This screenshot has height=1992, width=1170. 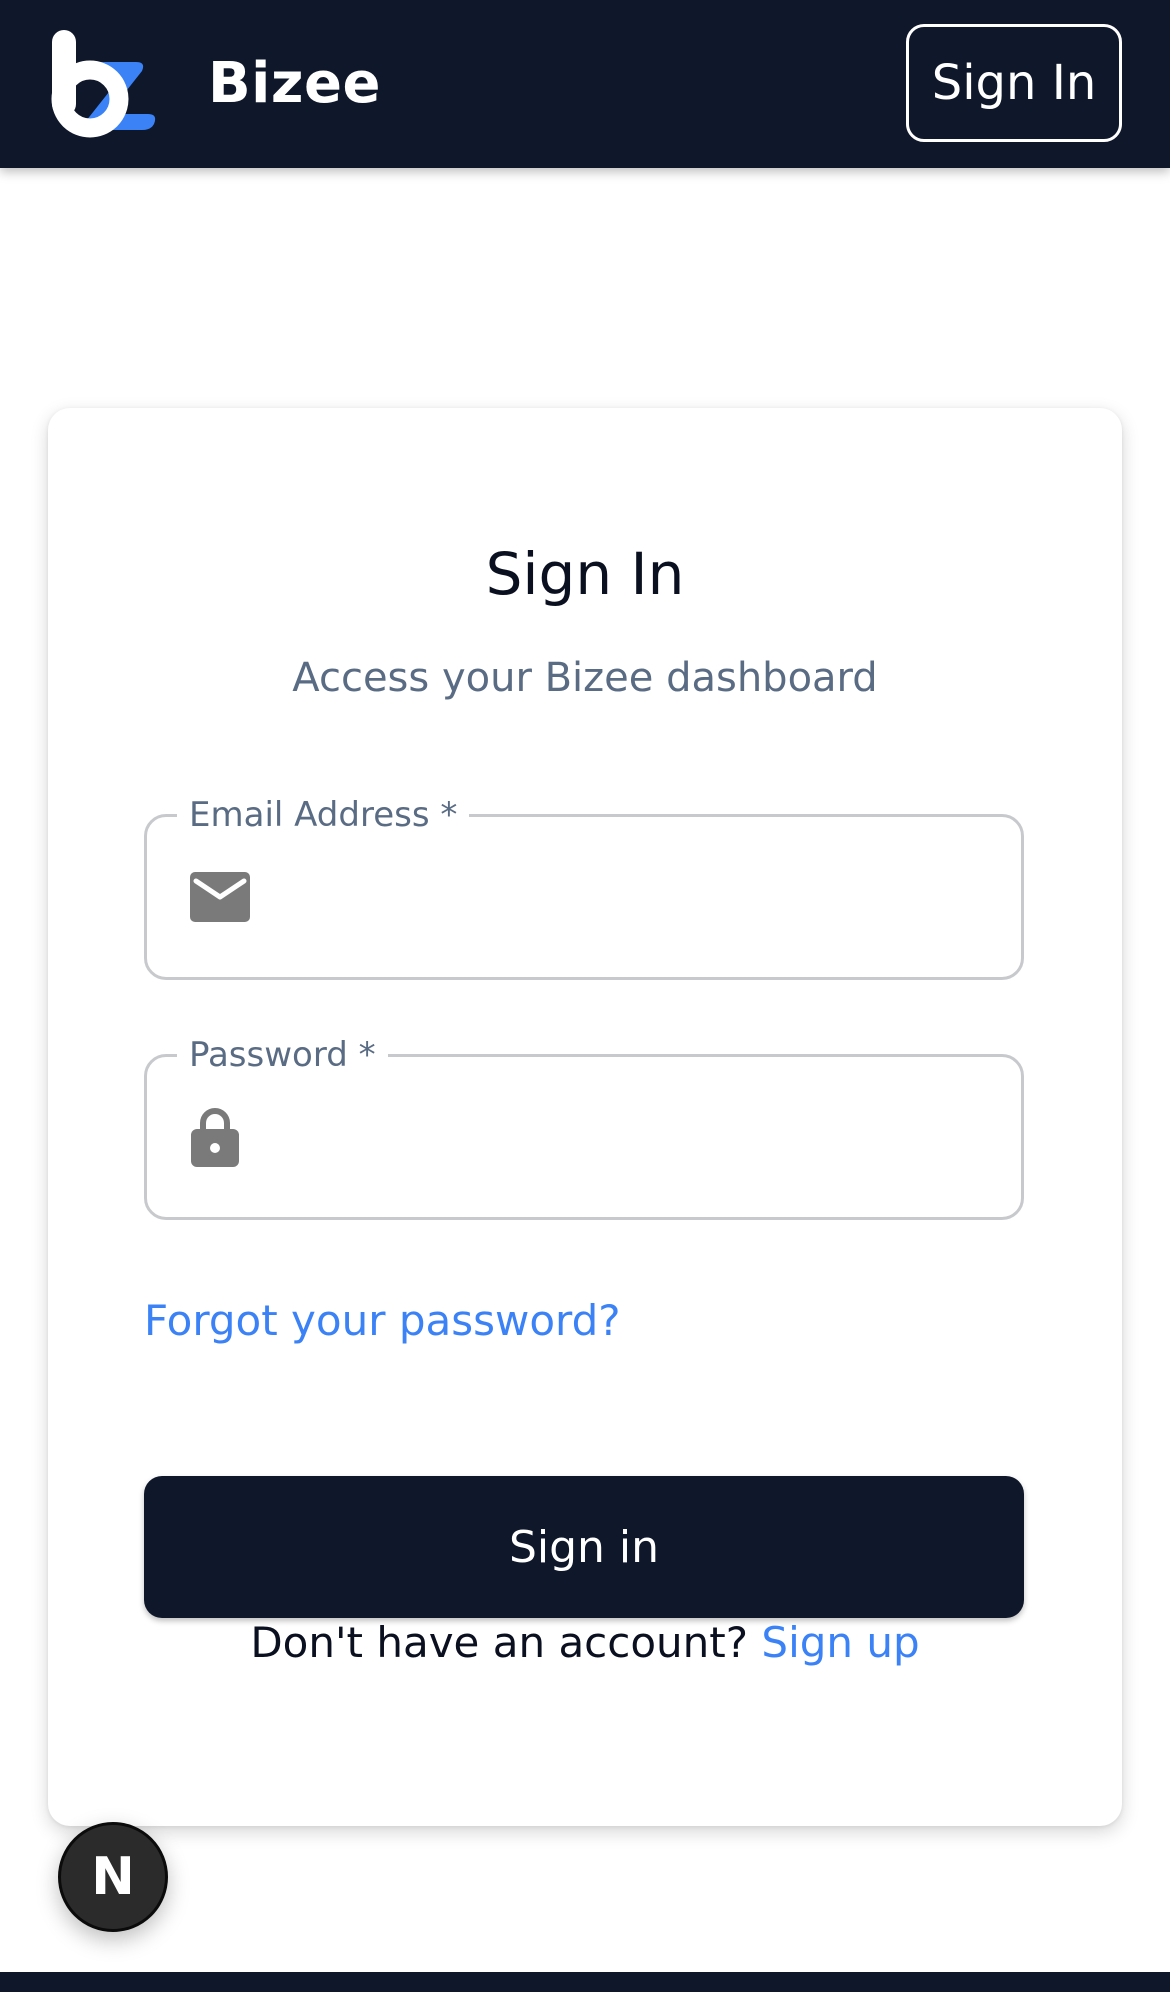 I want to click on email-input, so click(x=629, y=897).